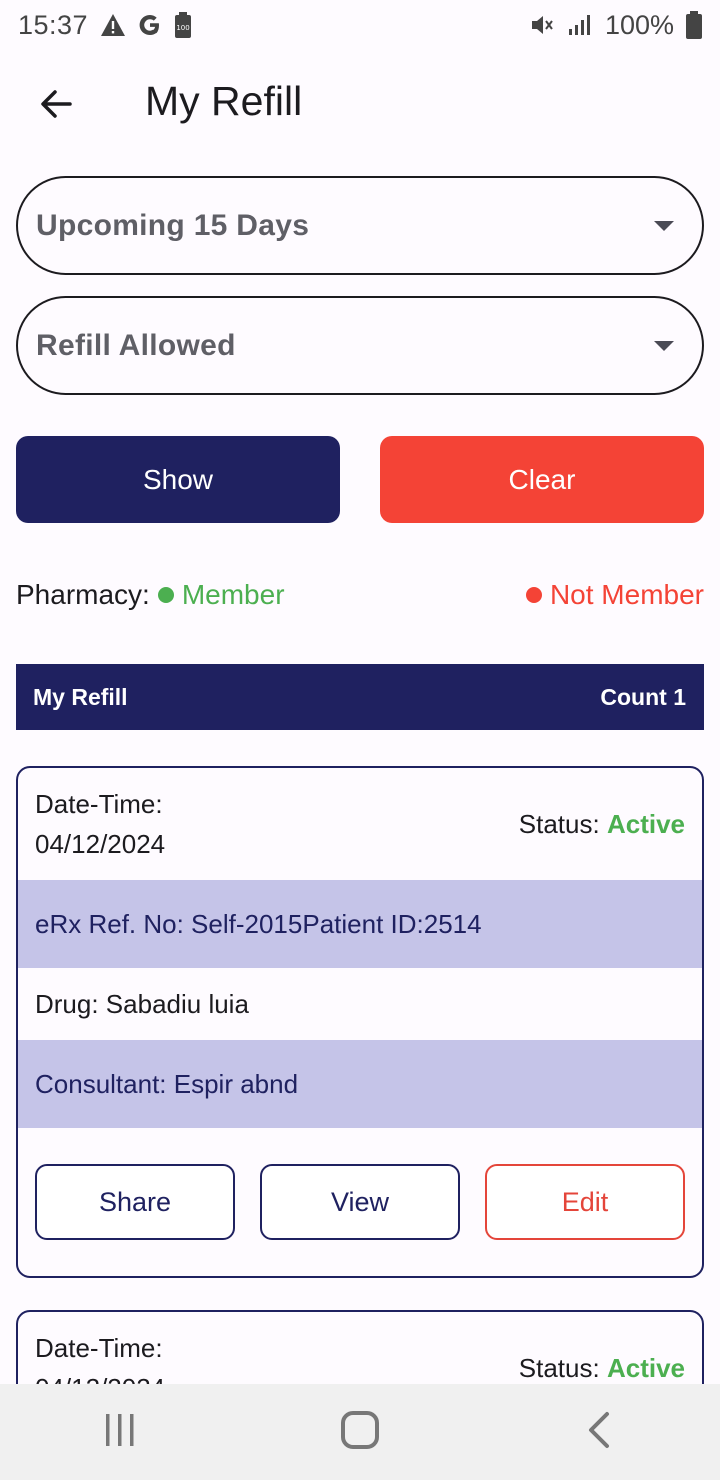 Image resolution: width=720 pixels, height=1480 pixels. Describe the element at coordinates (360, 595) in the screenshot. I see `pharmacy-legend: Pharmacy: Member Not Member` at that location.